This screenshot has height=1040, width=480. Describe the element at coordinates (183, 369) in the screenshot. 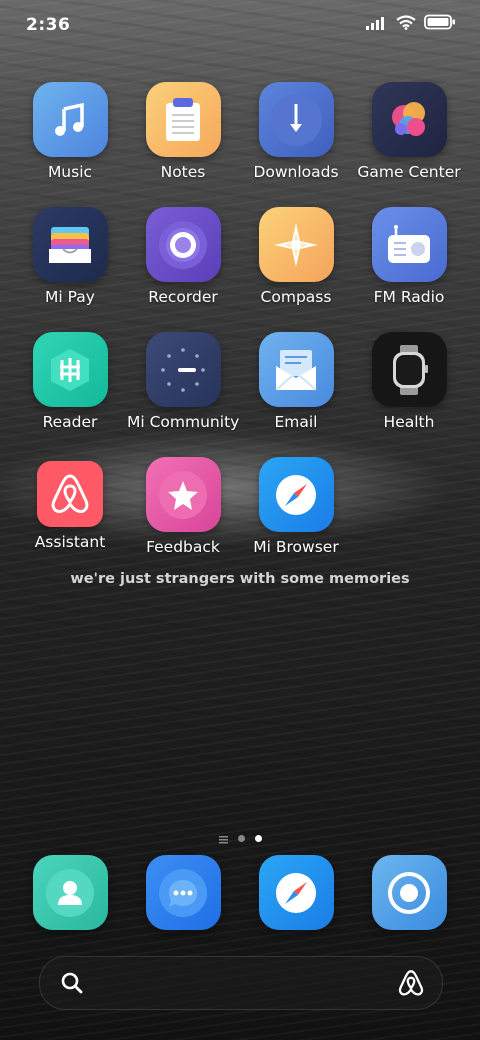

I see `community-icon` at that location.